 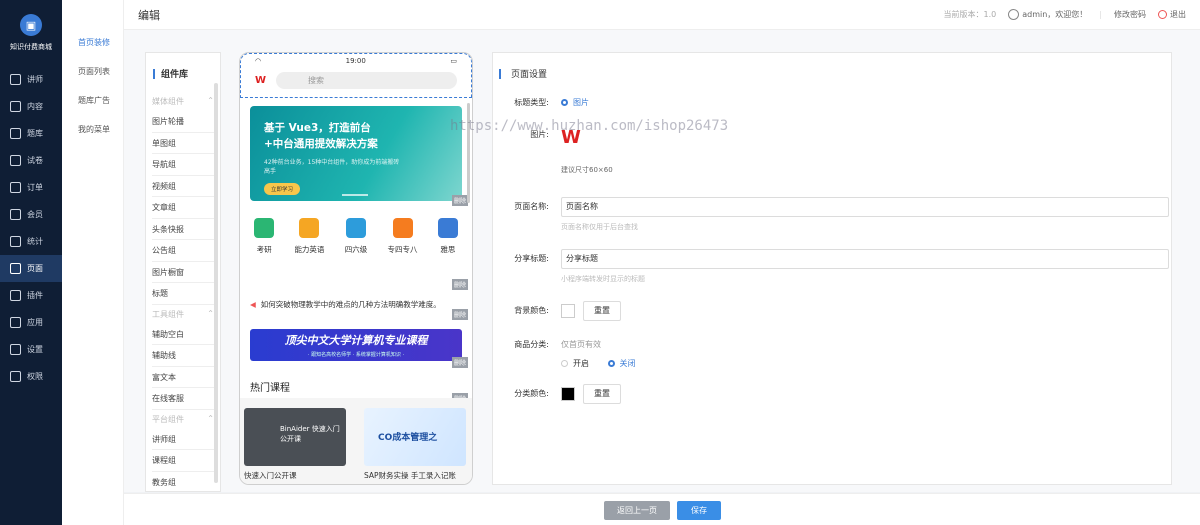 I want to click on lib-group-media: 媒体组件 ⌃, so click(x=183, y=101).